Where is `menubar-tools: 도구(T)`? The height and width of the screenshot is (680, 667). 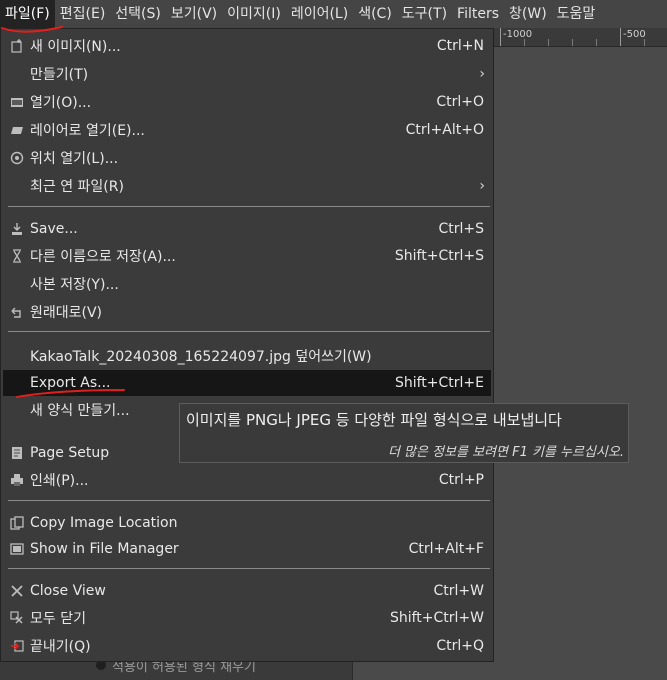
menubar-tools: 도구(T) is located at coordinates (424, 14).